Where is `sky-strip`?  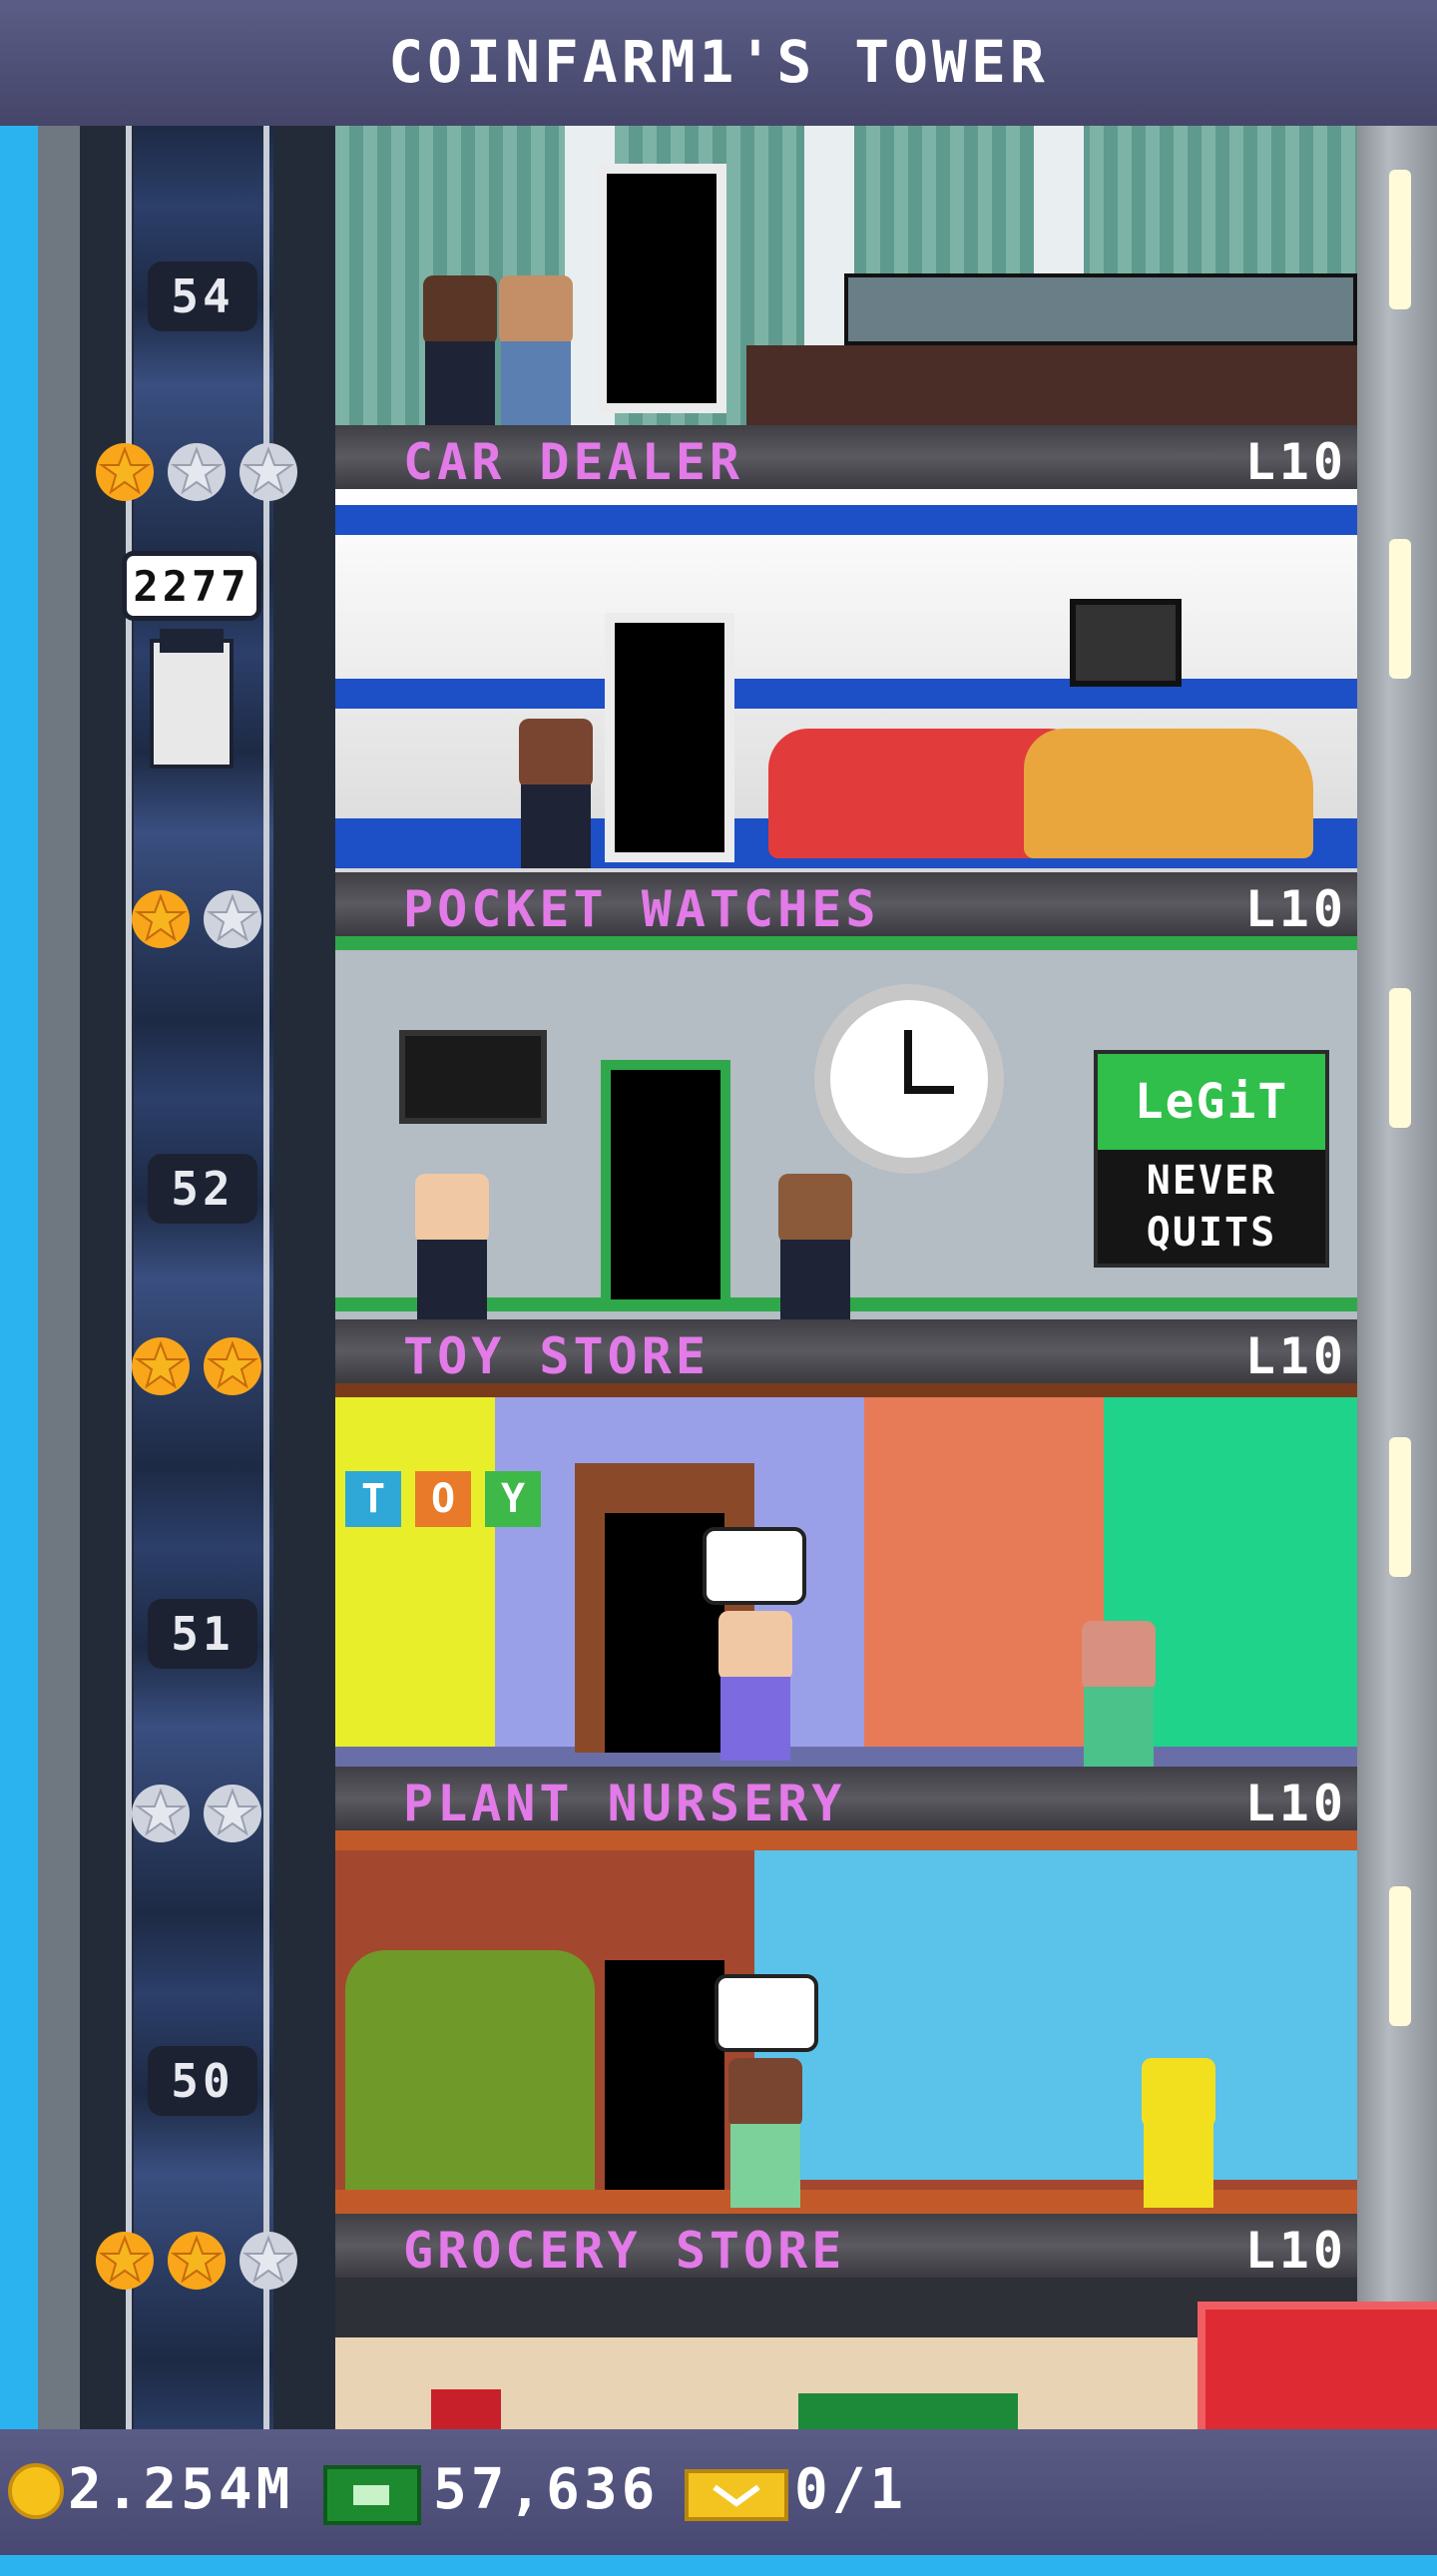
sky-strip is located at coordinates (19, 1278).